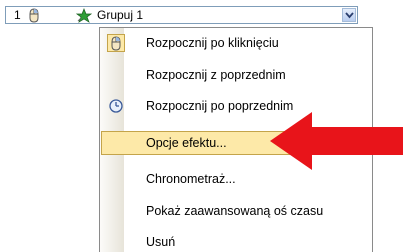 Image resolution: width=406 pixels, height=252 pixels. Describe the element at coordinates (17, 15) in the screenshot. I see `effect-order-number: 1` at that location.